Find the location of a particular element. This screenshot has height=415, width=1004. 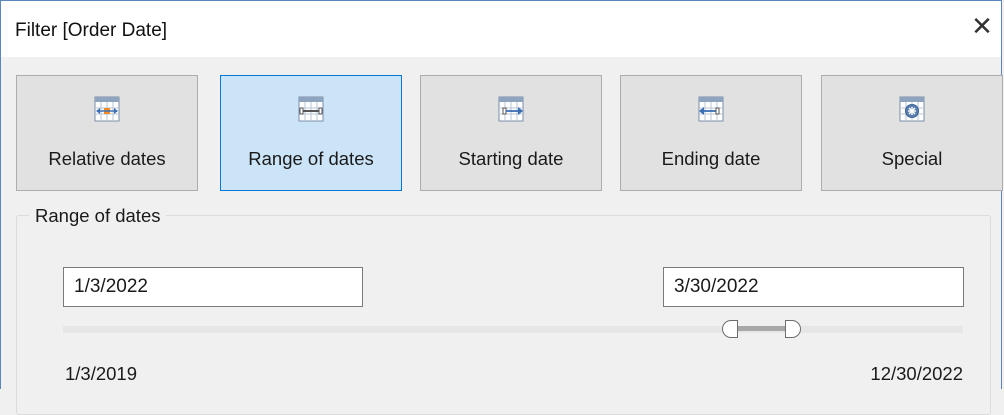

start-date-input: 1/3/2022 is located at coordinates (213, 287).